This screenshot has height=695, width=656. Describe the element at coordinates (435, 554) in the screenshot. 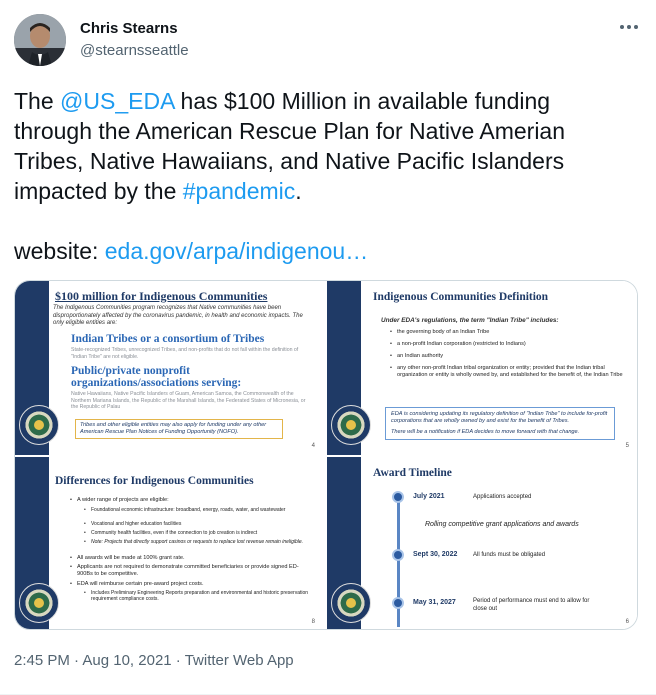

I see `timeline-date: Sept 30, 2022` at that location.